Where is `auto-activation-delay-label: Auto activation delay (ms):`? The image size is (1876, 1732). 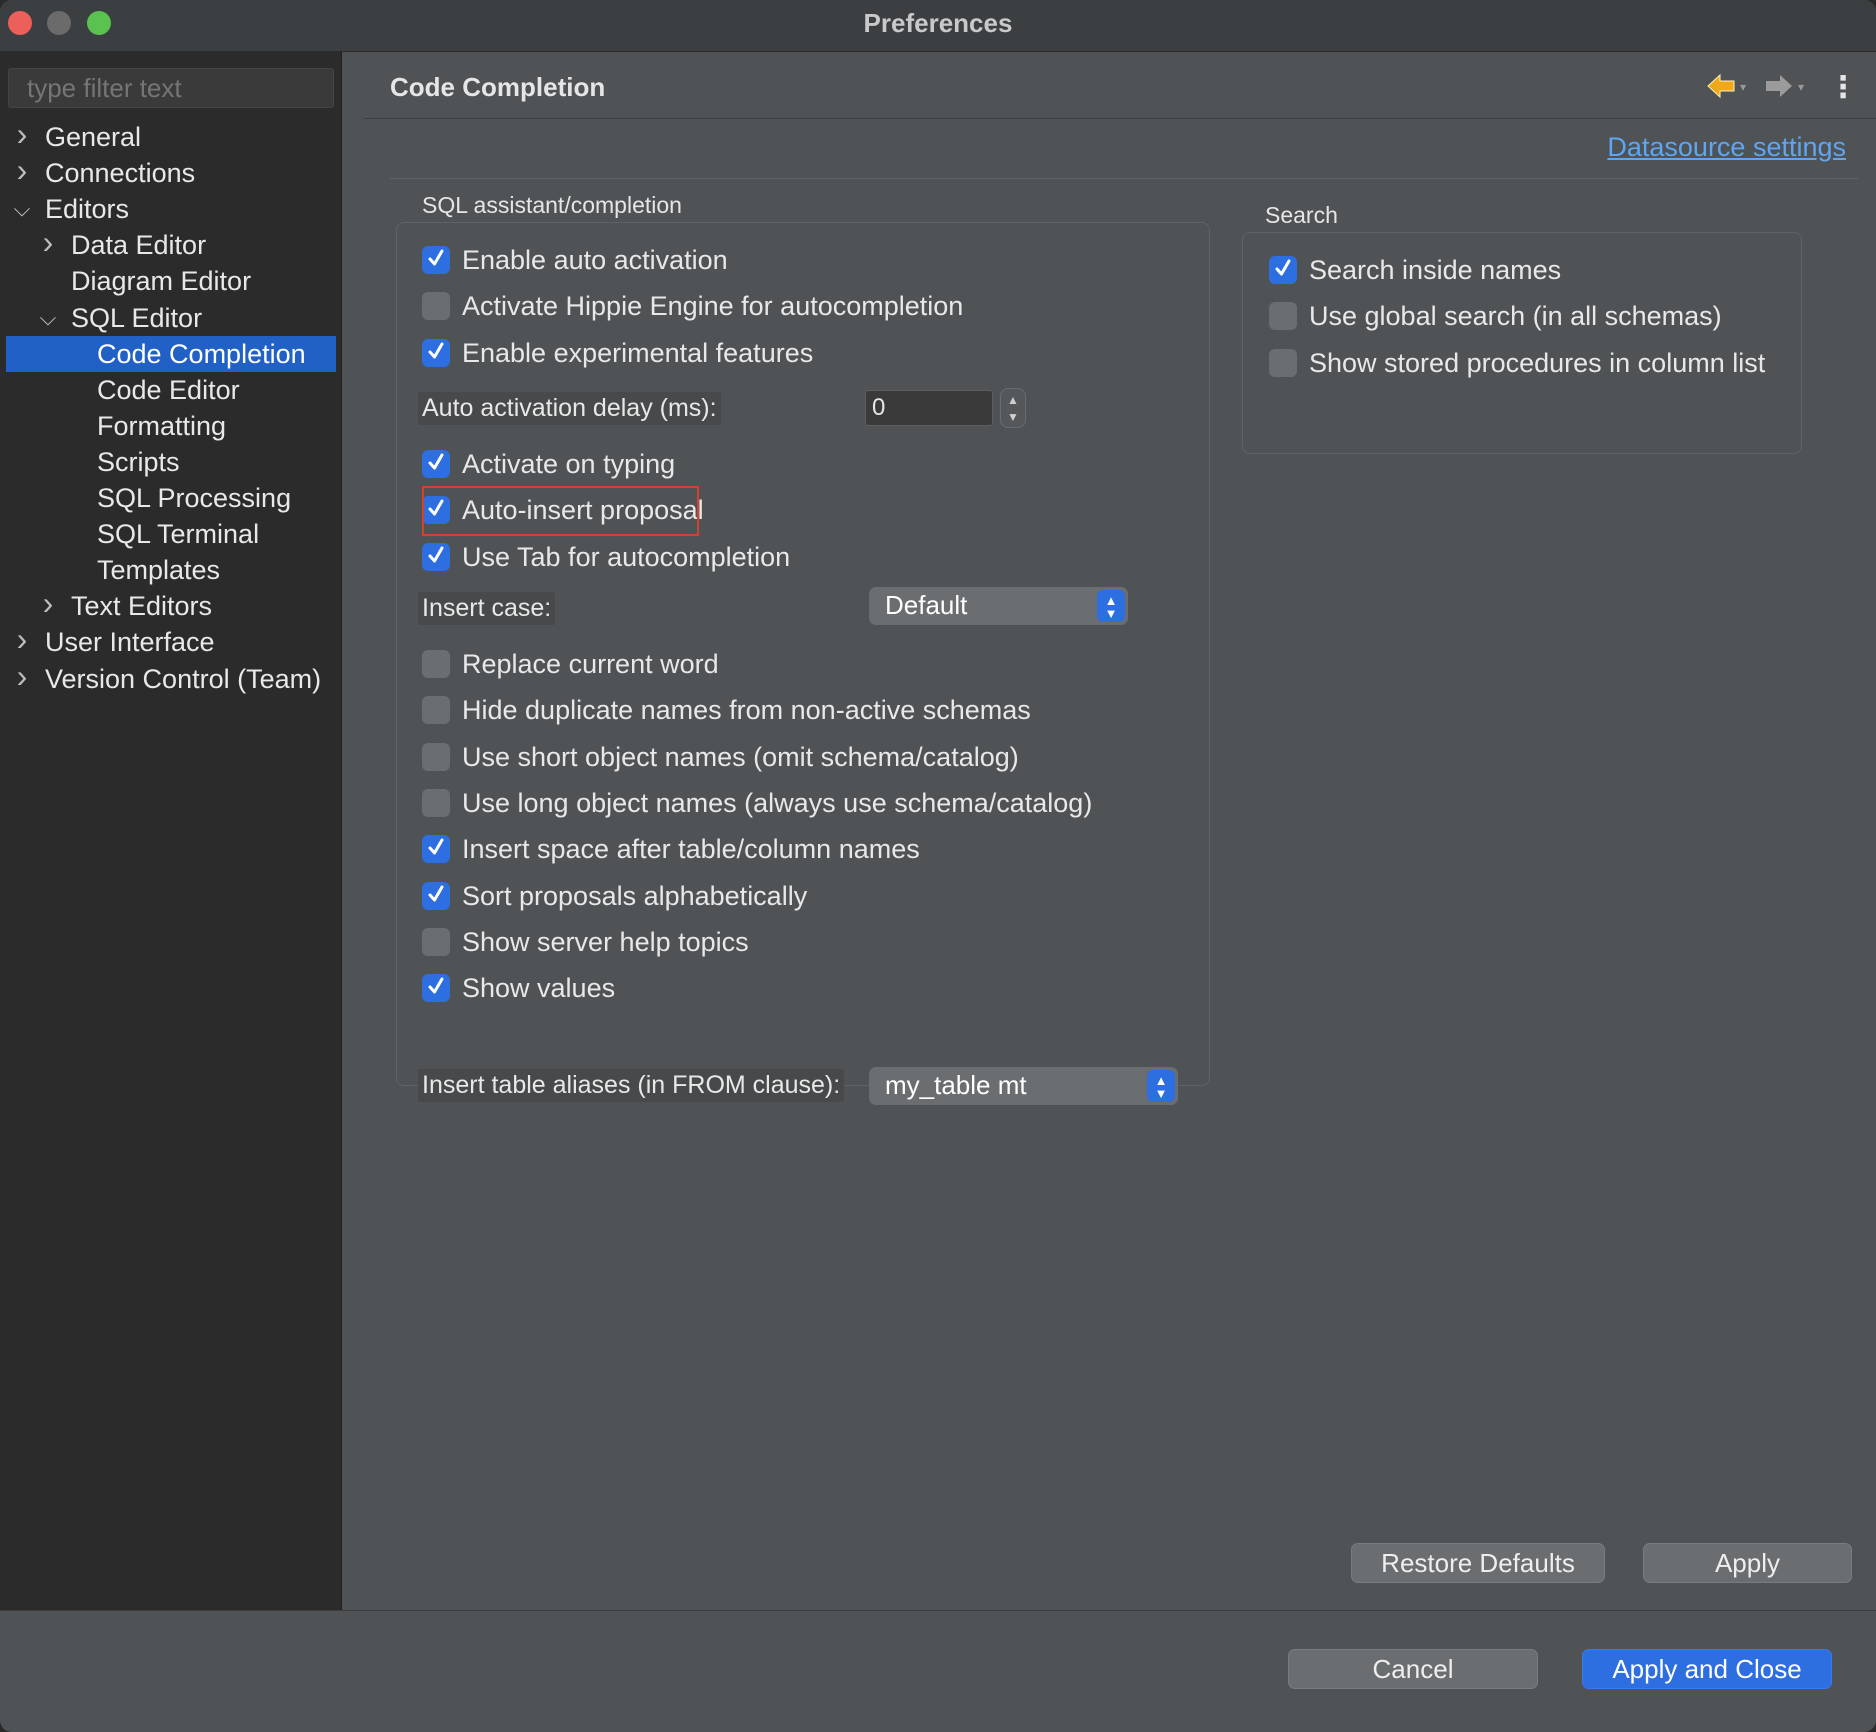 auto-activation-delay-label: Auto activation delay (ms): is located at coordinates (569, 408).